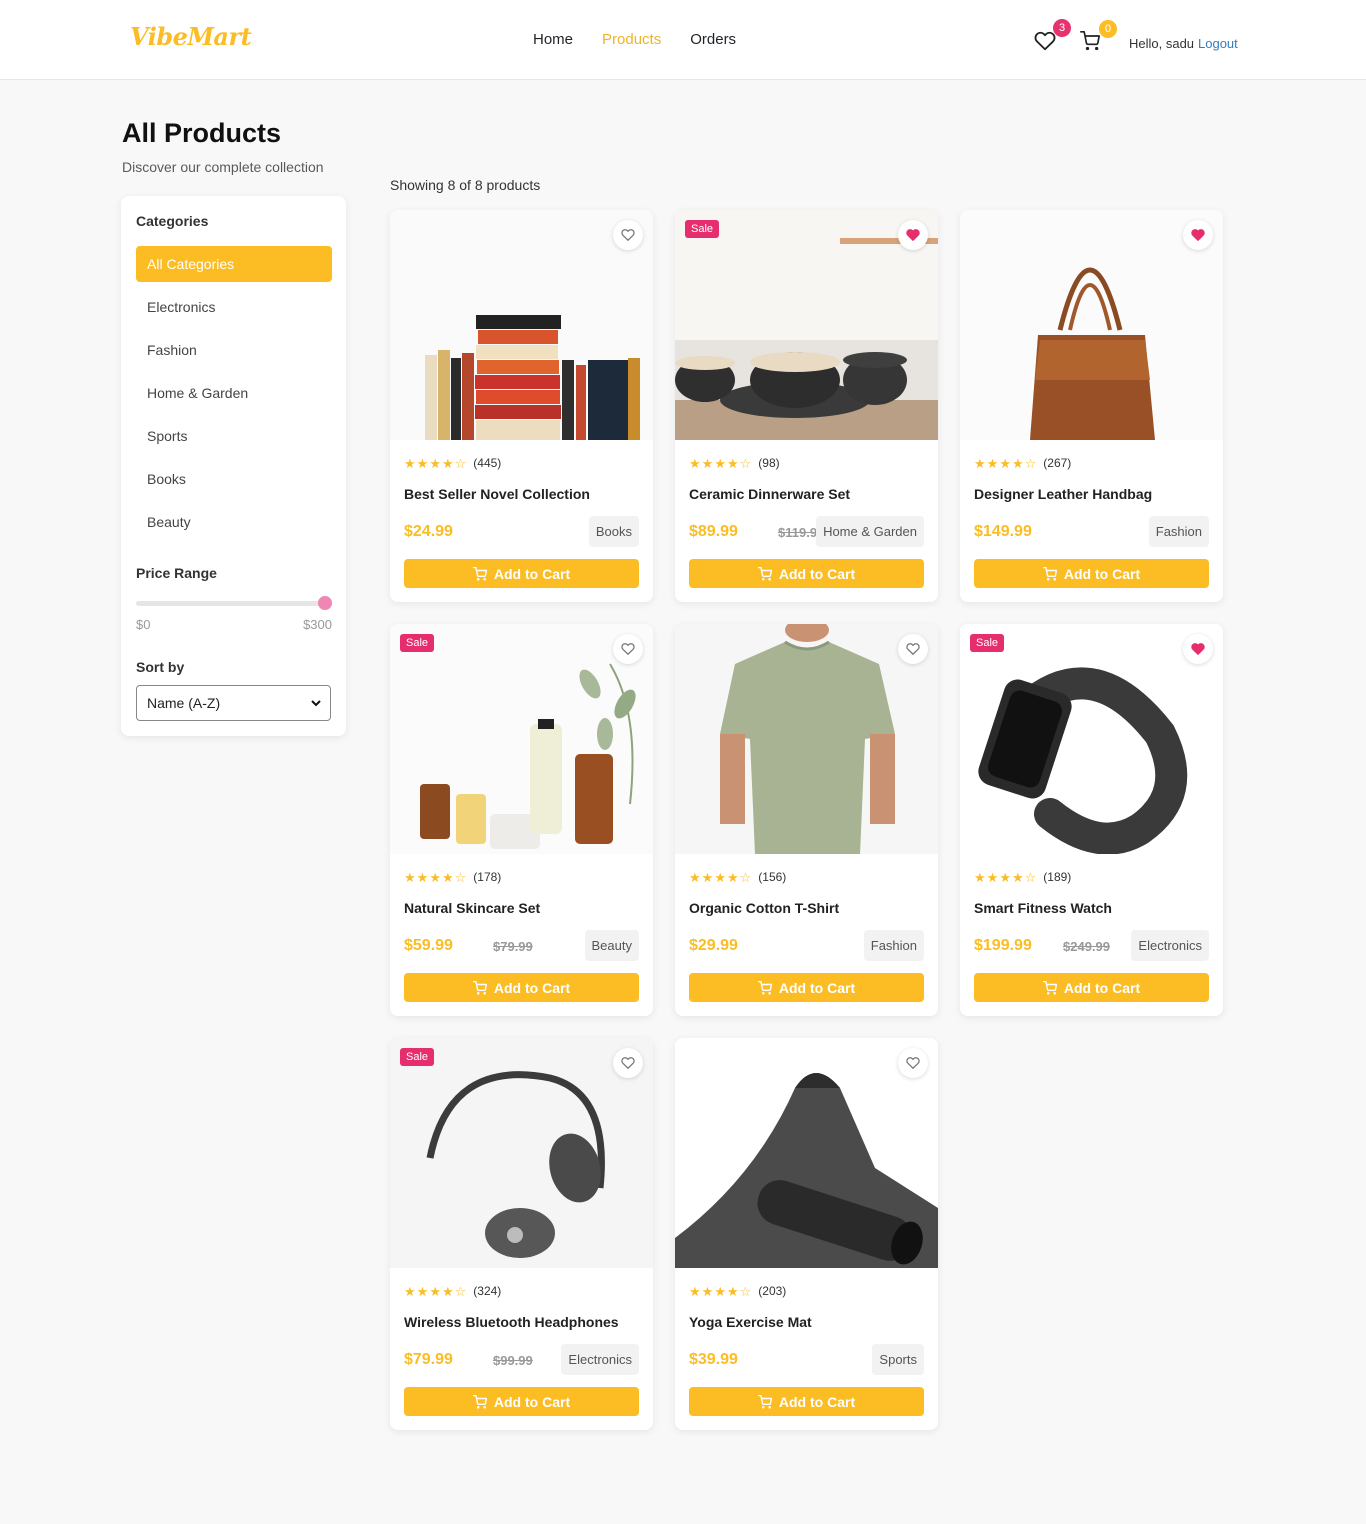  I want to click on star-empty-icon: ☆, so click(1030, 463).